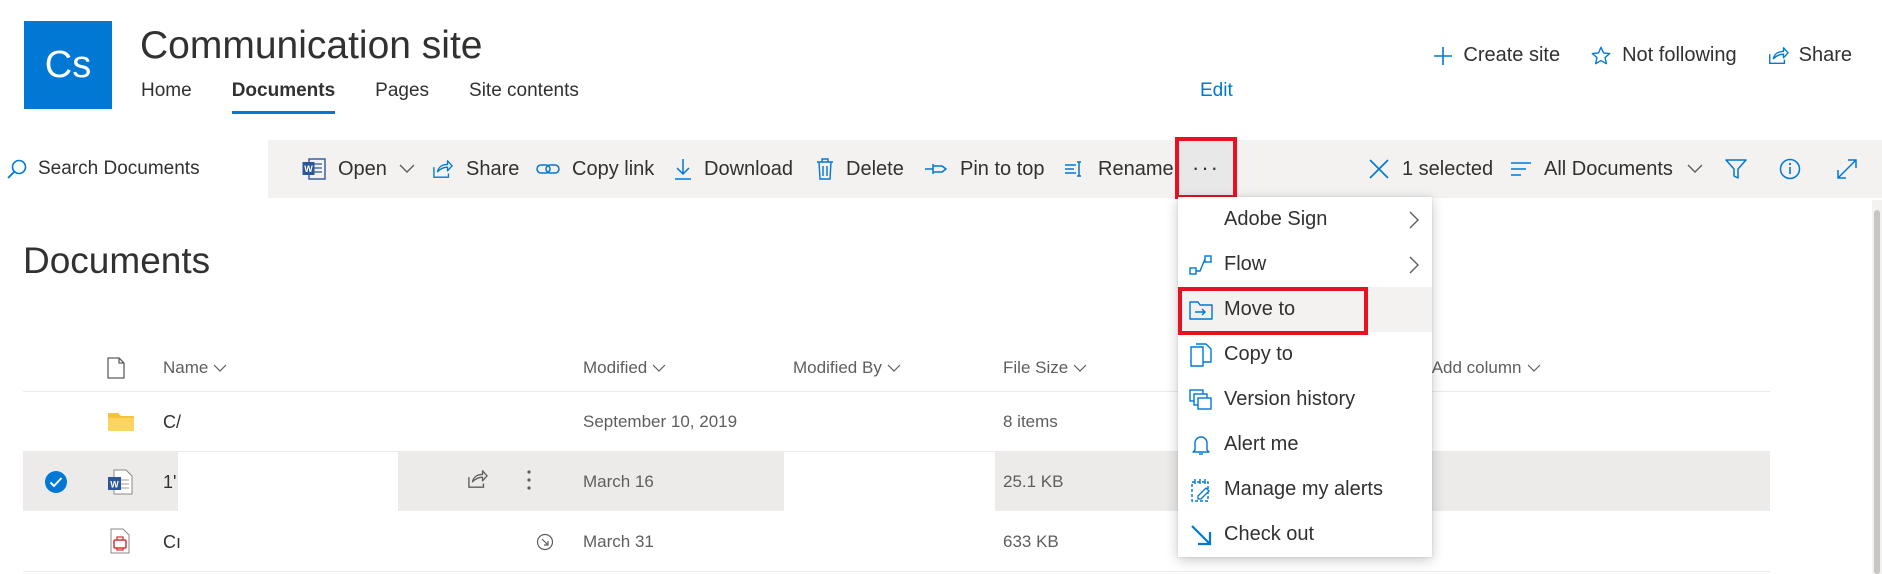 Image resolution: width=1882 pixels, height=574 pixels. Describe the element at coordinates (1414, 220) in the screenshot. I see `chevron-right-icon` at that location.